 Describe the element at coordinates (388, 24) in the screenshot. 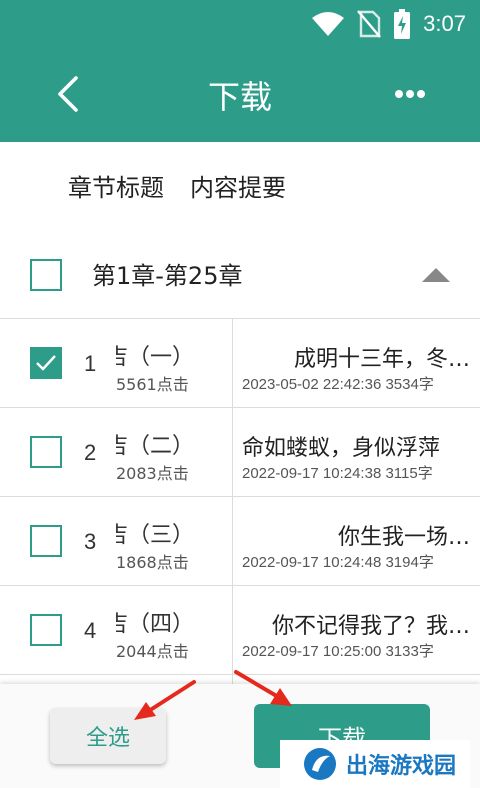

I see `status-bar: 3:07` at that location.